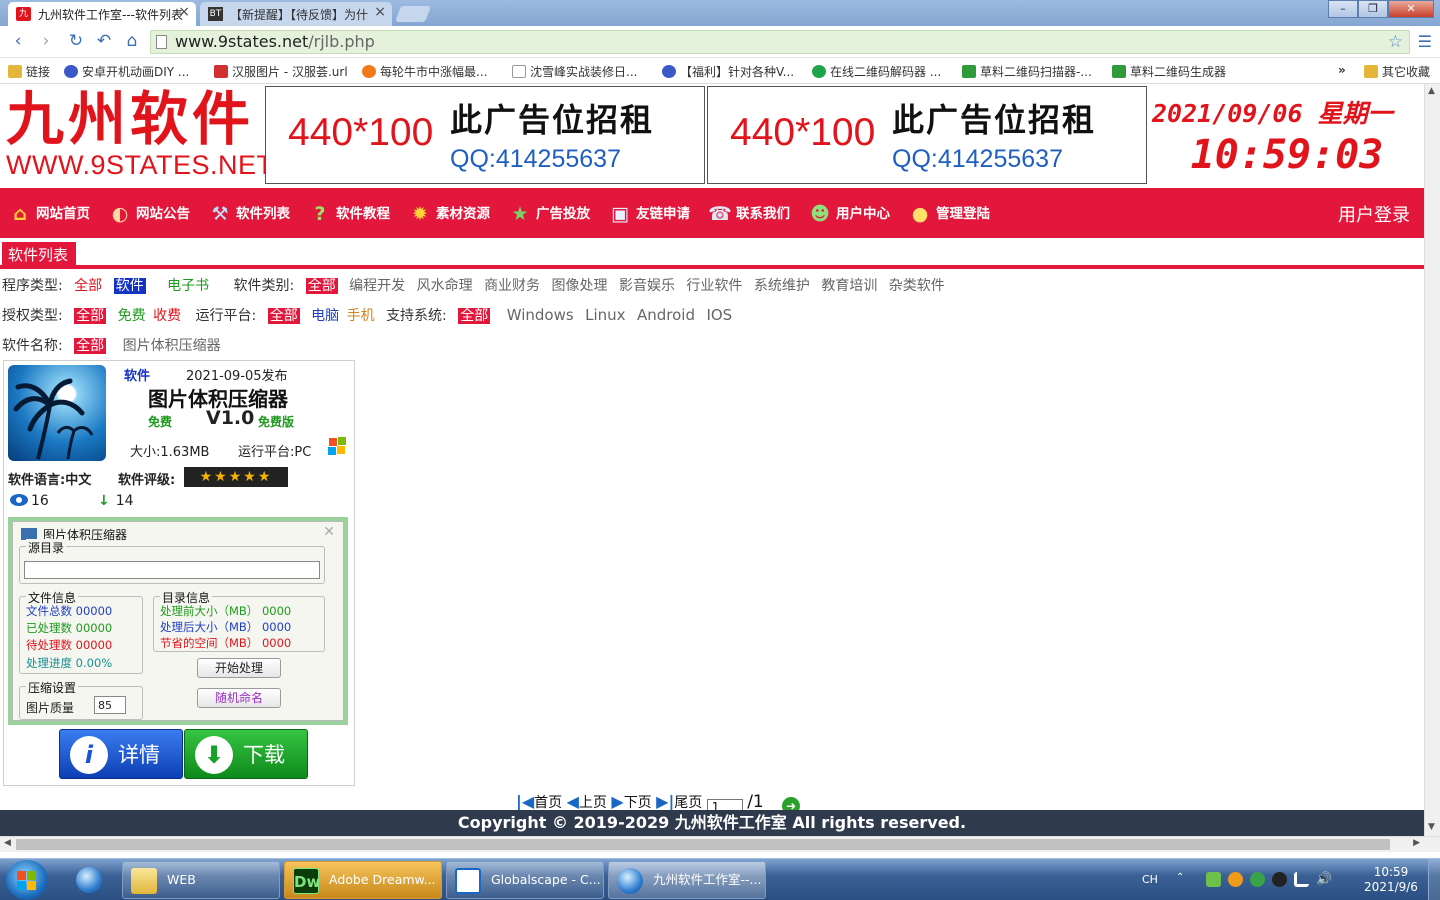 The height and width of the screenshot is (900, 1440). Describe the element at coordinates (714, 286) in the screenshot. I see `filter-option: 行业软件` at that location.